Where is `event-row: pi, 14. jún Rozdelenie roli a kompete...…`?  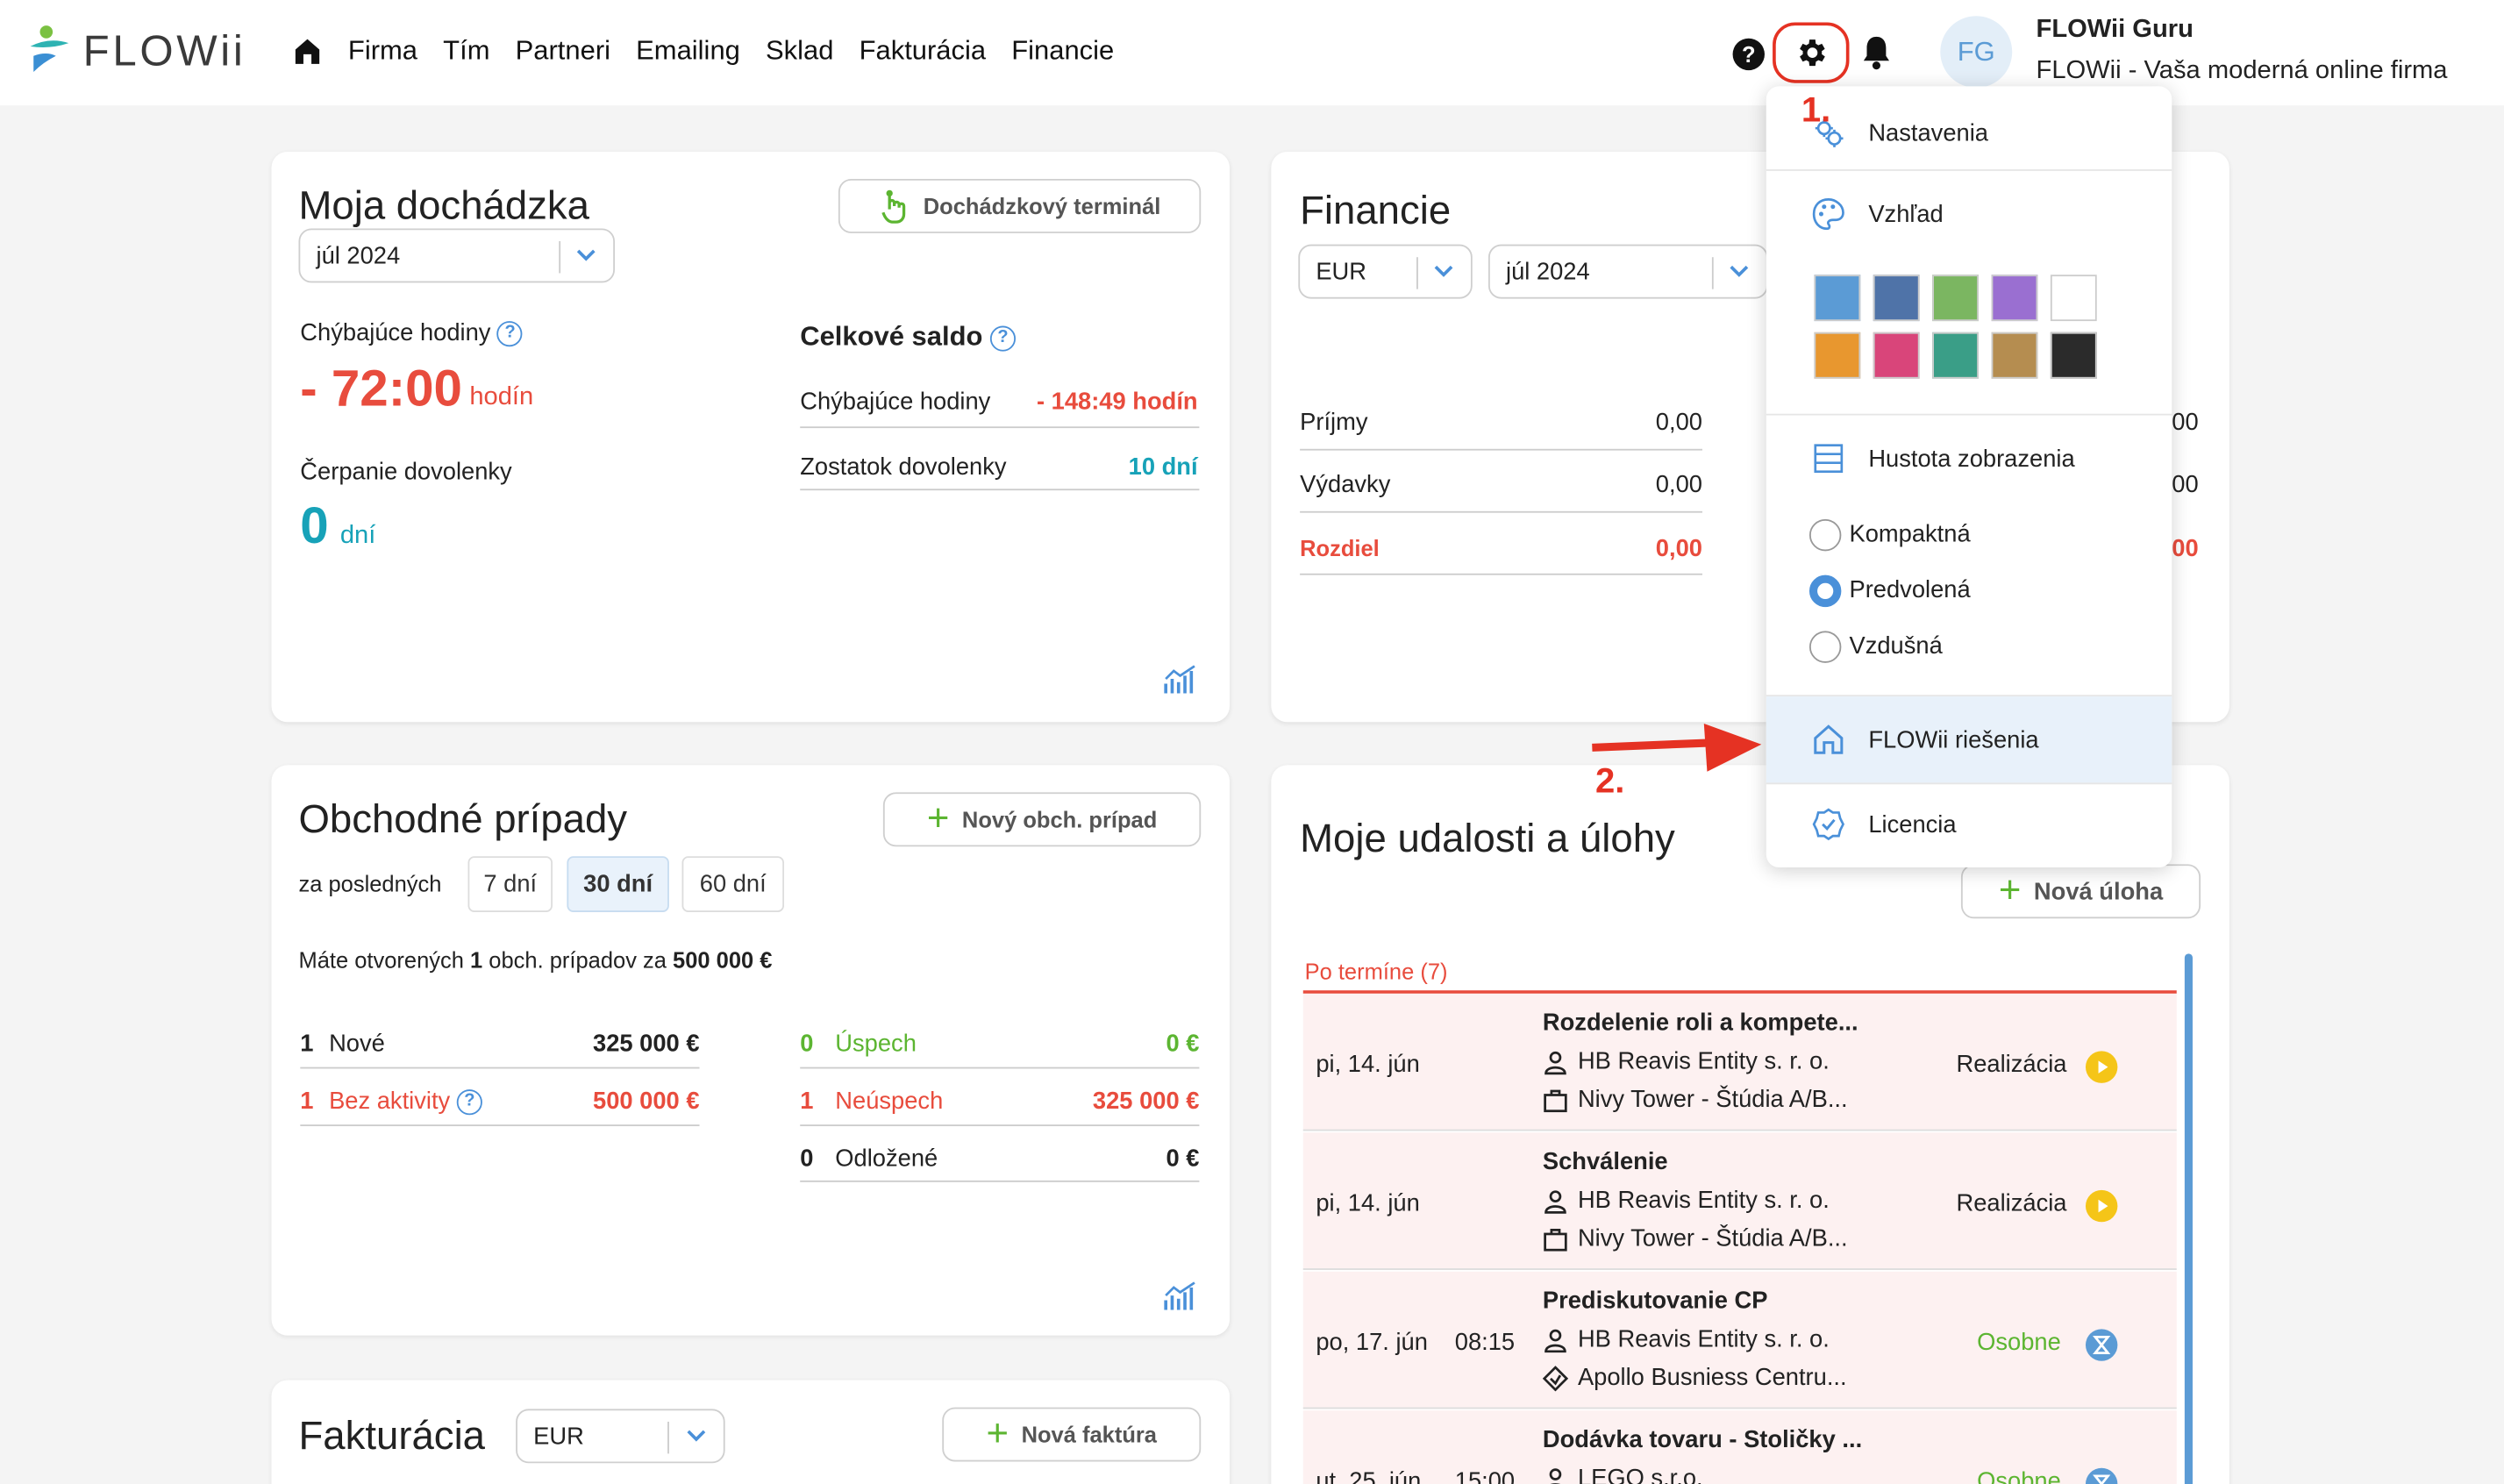 event-row: pi, 14. jún Rozdelenie roli a kompete...… is located at coordinates (1739, 1062).